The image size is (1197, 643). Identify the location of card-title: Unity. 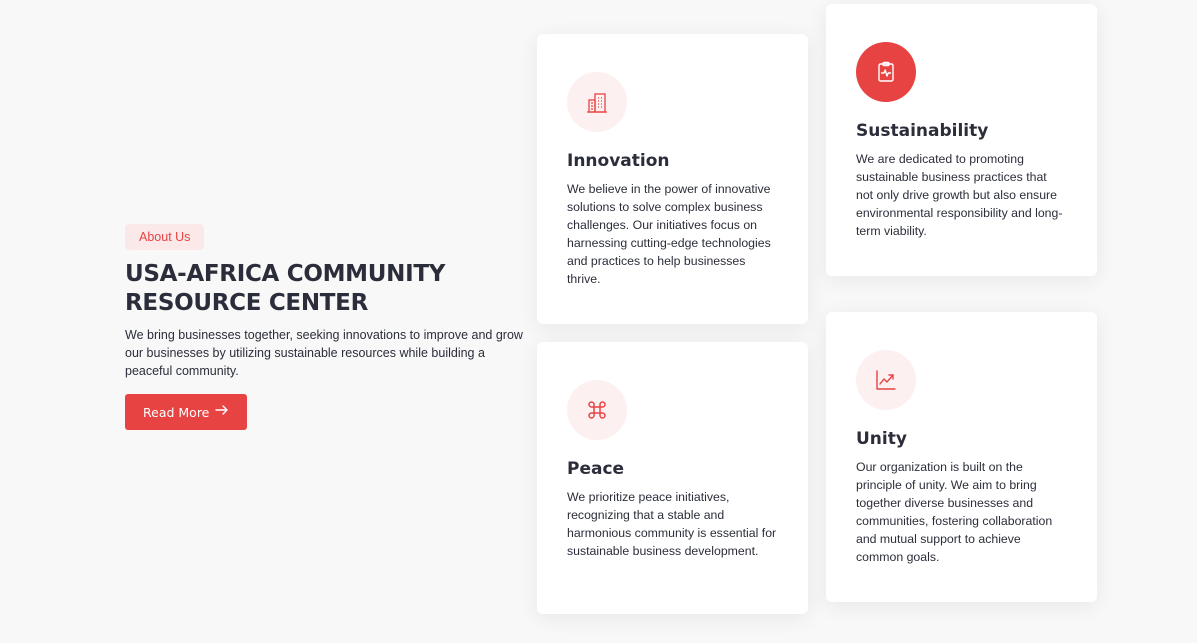
(881, 439).